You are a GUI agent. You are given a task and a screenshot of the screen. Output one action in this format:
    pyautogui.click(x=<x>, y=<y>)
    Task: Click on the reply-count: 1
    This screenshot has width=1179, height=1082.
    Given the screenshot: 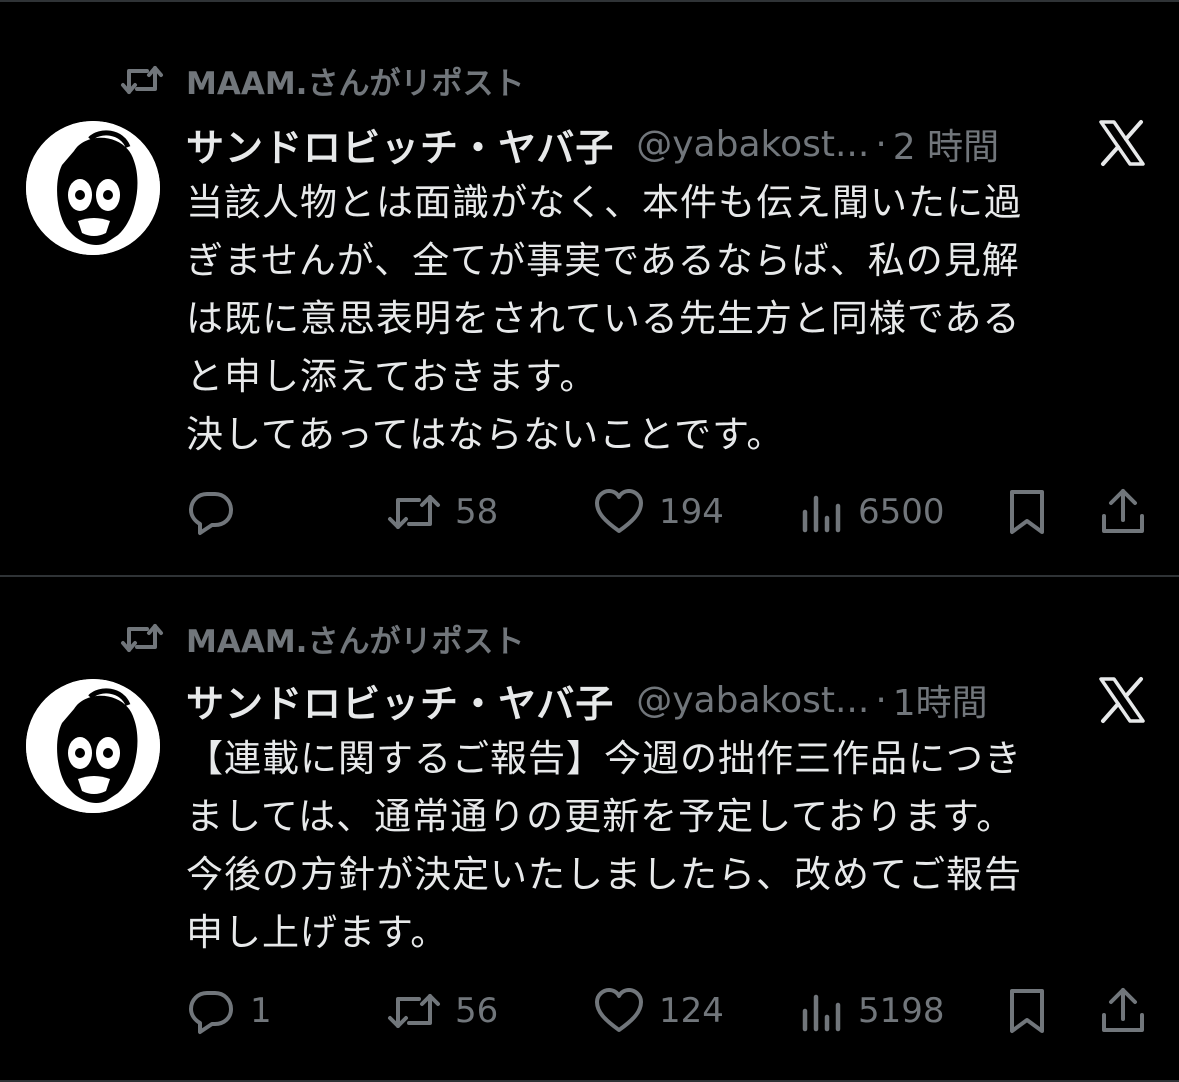 What is the action you would take?
    pyautogui.click(x=261, y=1011)
    